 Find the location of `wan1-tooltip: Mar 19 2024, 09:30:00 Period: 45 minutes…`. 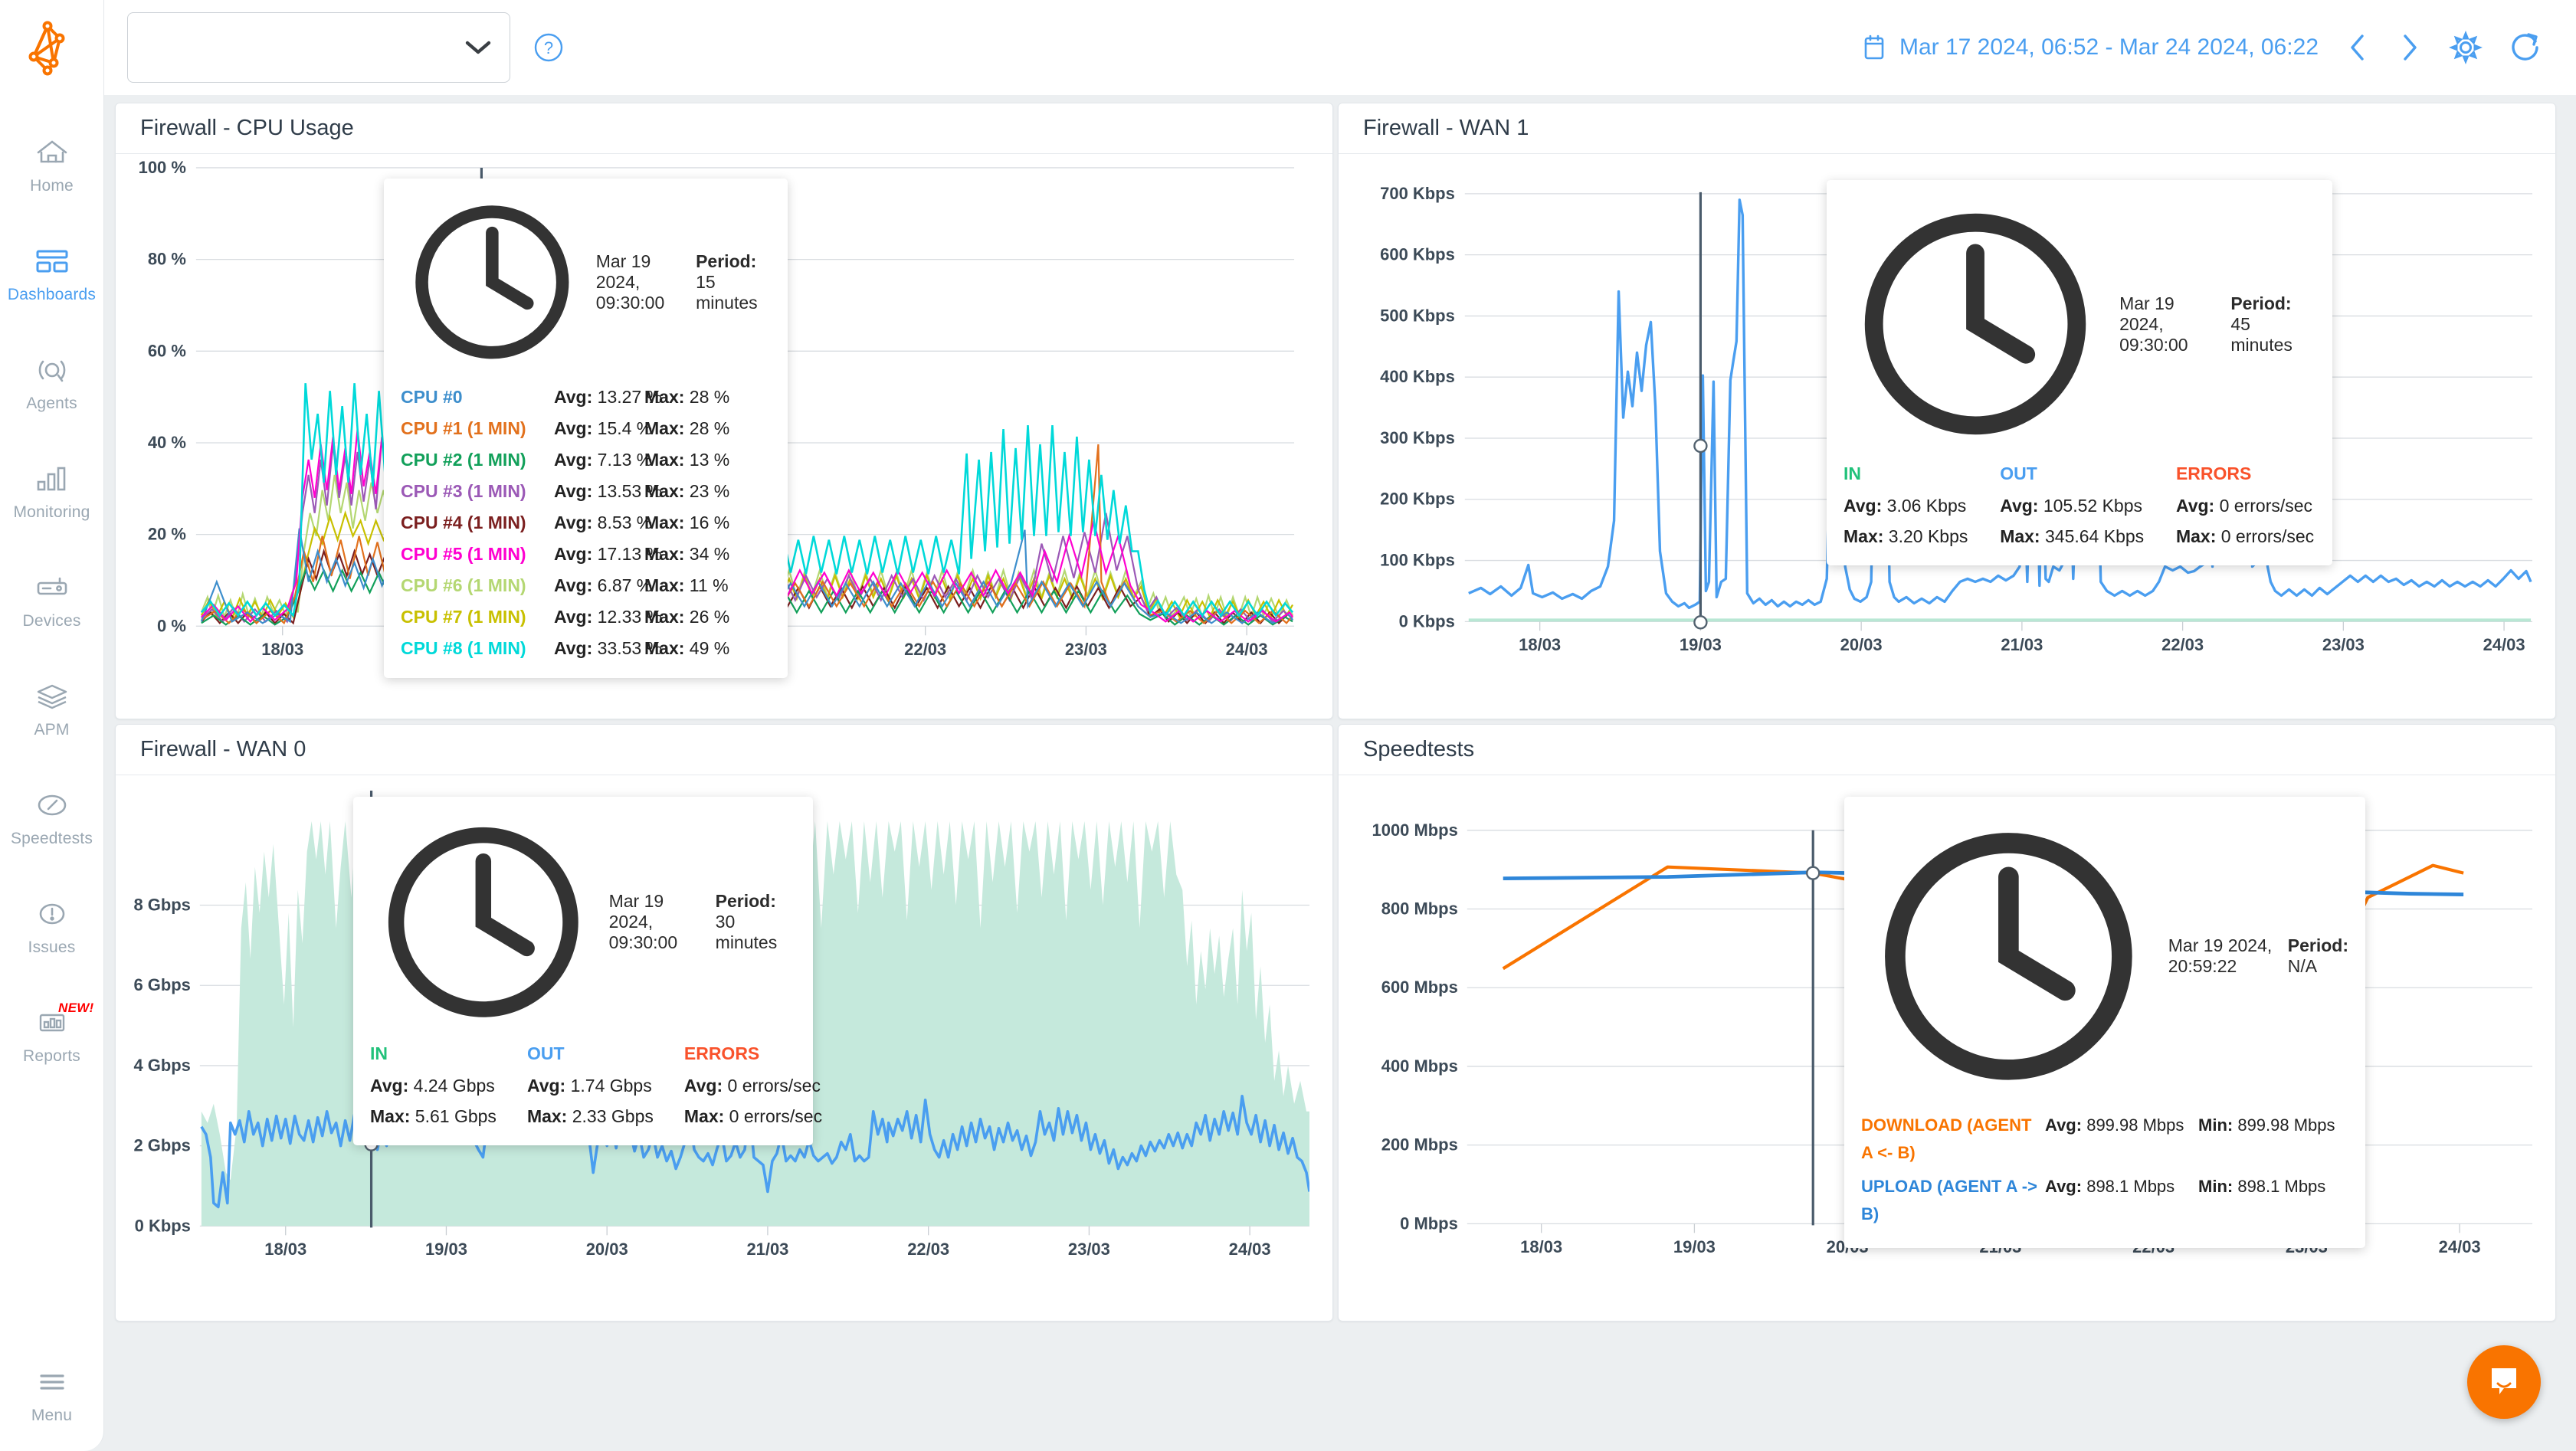

wan1-tooltip: Mar 19 2024, 09:30:00 Period: 45 minutes… is located at coordinates (2080, 373).